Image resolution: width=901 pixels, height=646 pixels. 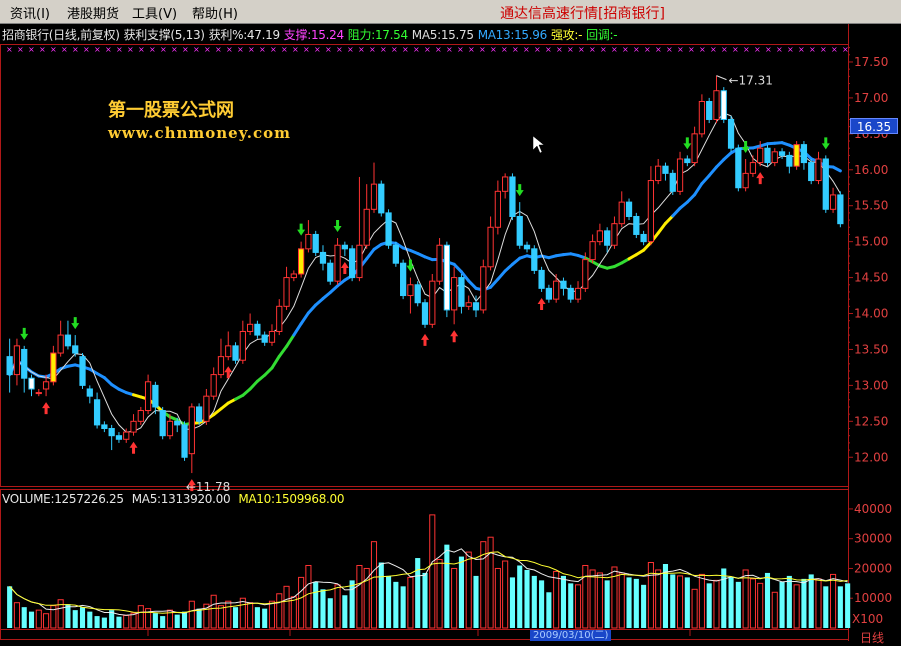 What do you see at coordinates (871, 385) in the screenshot?
I see `price-tick-label: 13.00` at bounding box center [871, 385].